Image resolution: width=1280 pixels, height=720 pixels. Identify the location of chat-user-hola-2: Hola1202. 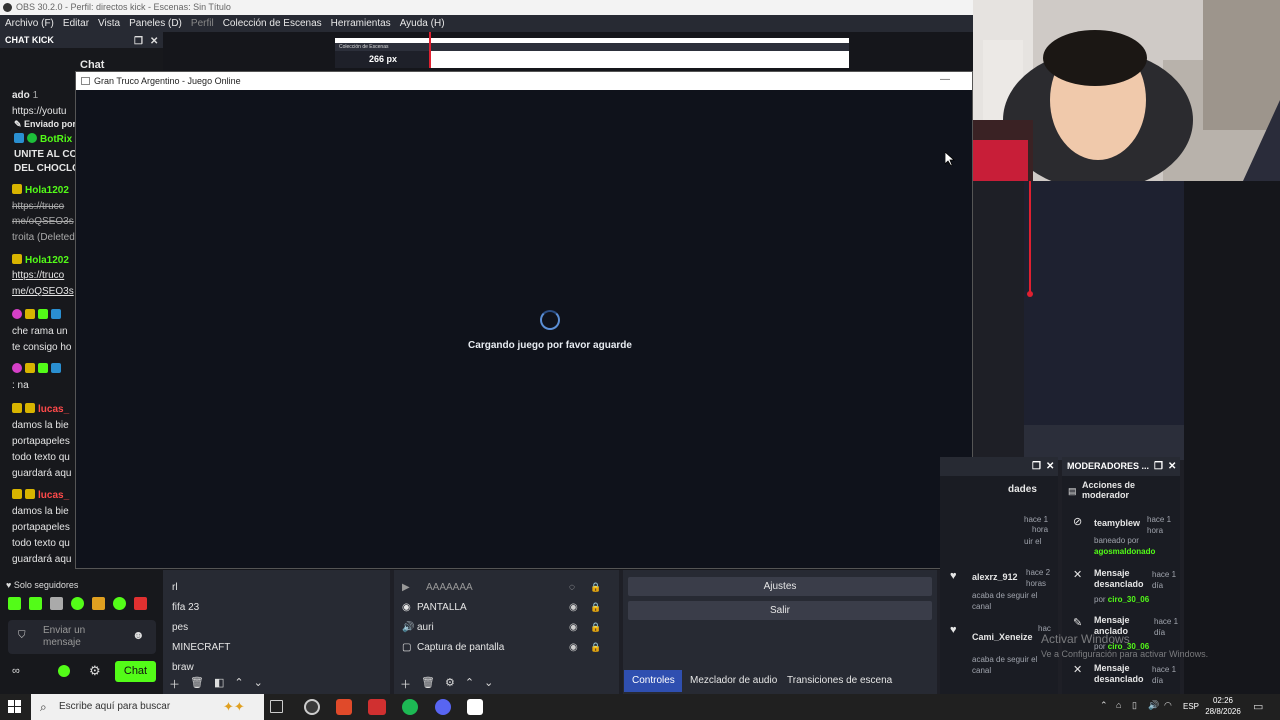
(40, 261).